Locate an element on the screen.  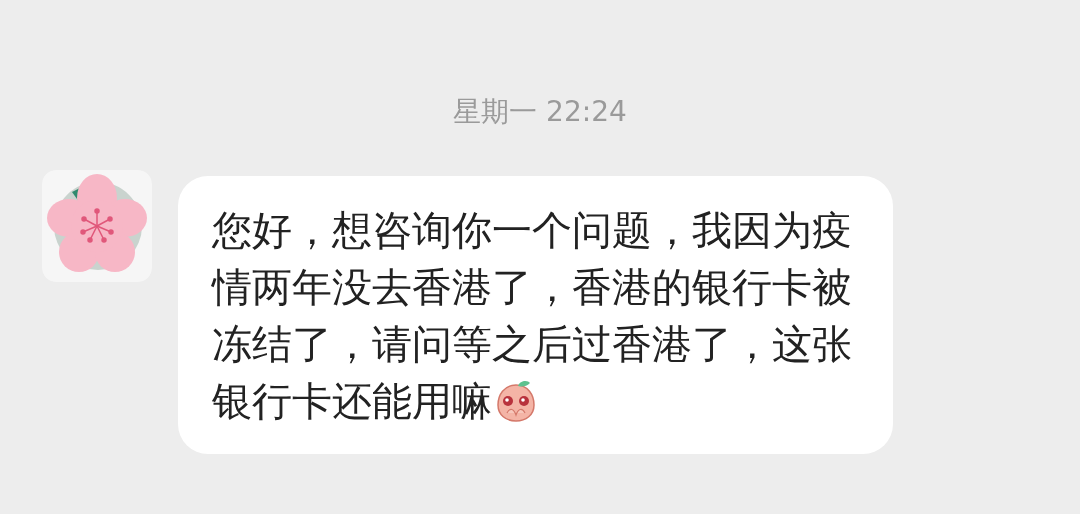
peach-emoji-icon is located at coordinates (516, 401).